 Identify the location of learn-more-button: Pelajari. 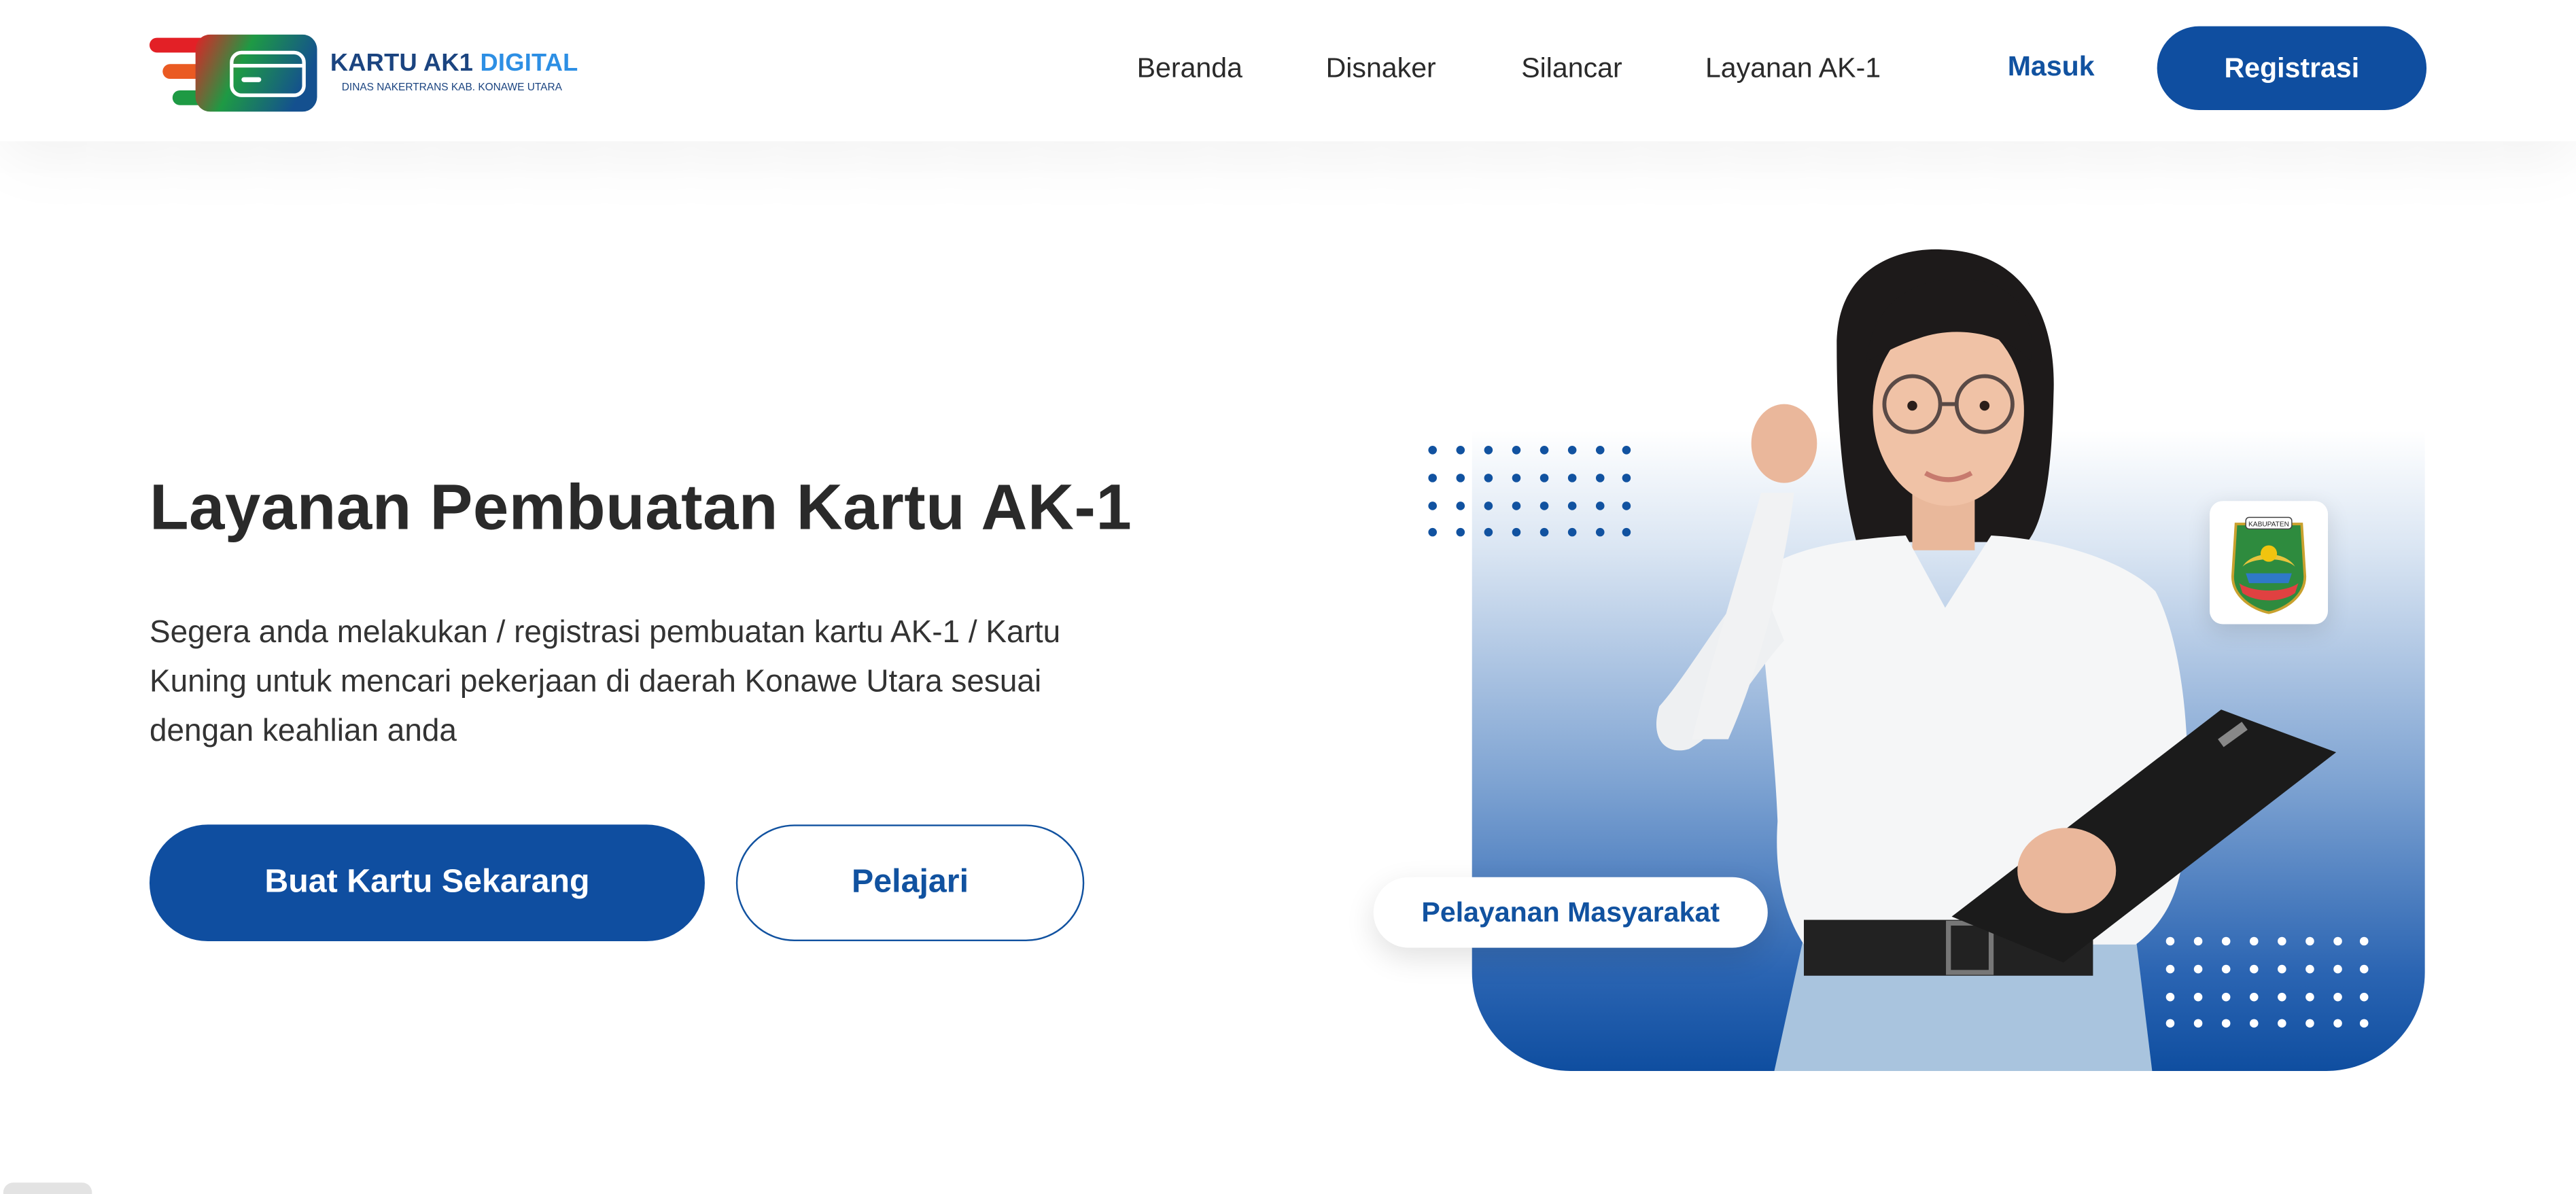
(910, 882).